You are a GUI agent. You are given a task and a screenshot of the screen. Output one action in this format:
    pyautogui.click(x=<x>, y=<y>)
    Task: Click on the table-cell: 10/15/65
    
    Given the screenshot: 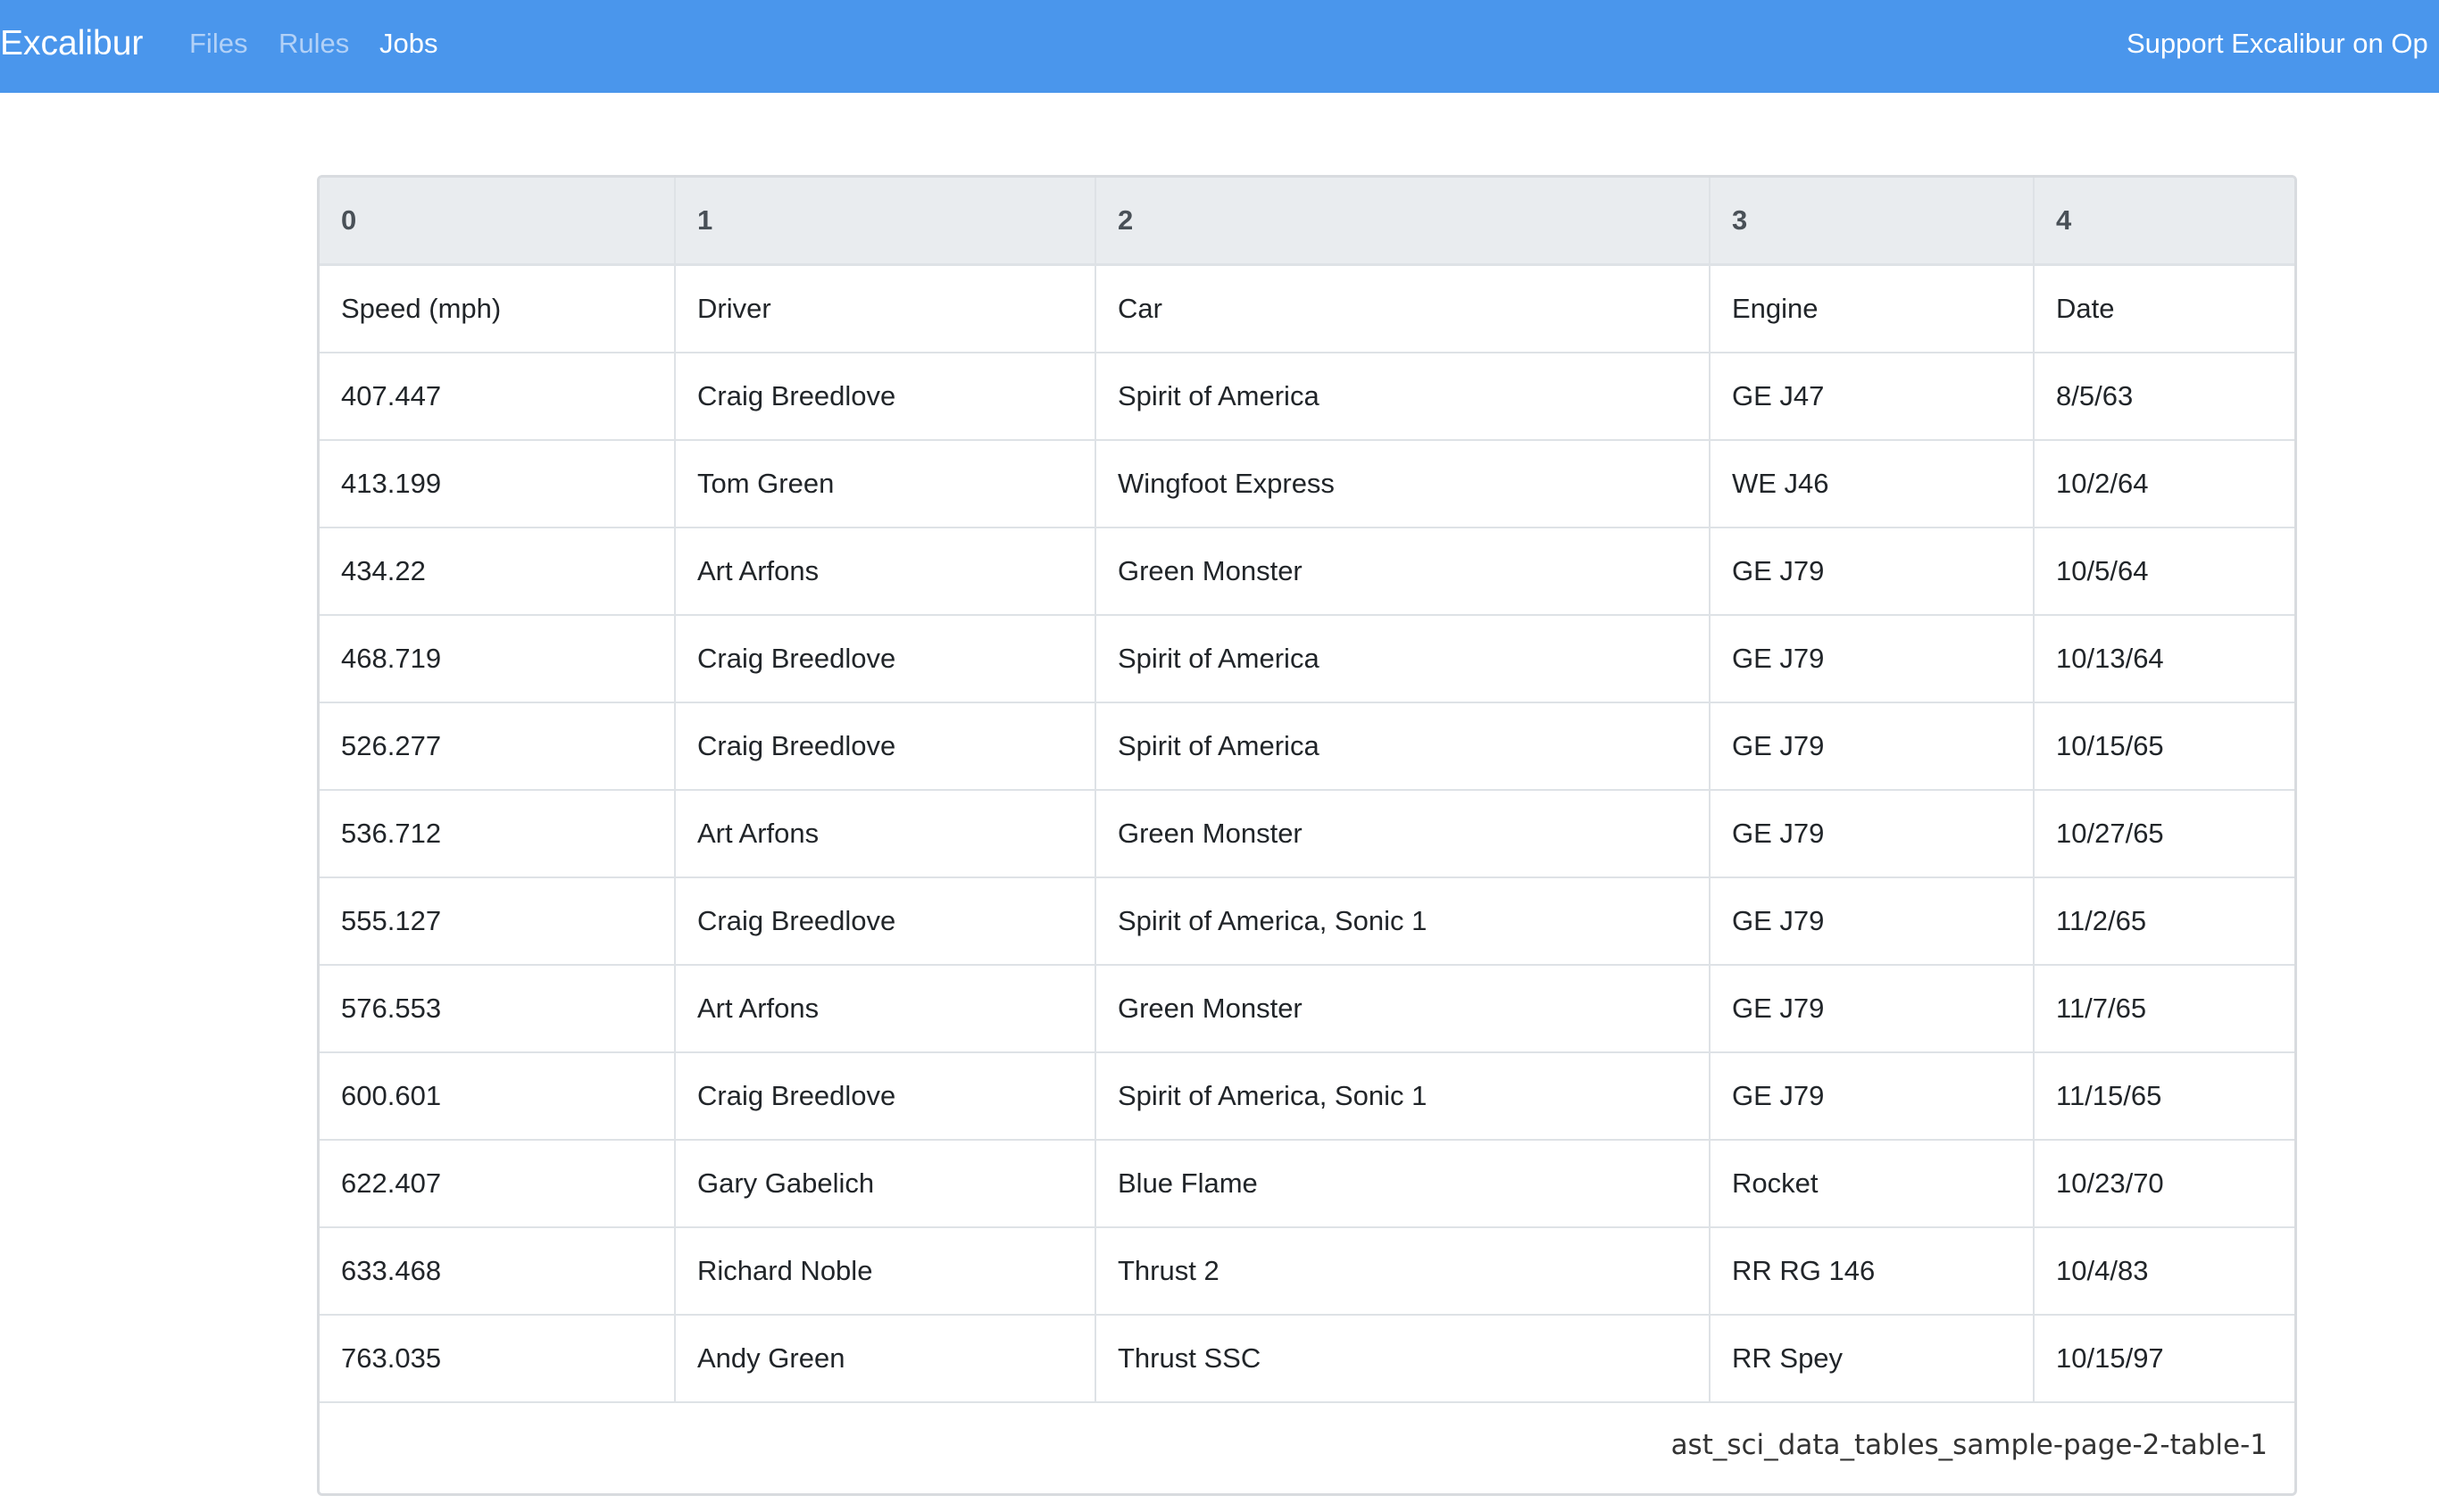 What is the action you would take?
    pyautogui.click(x=2164, y=747)
    